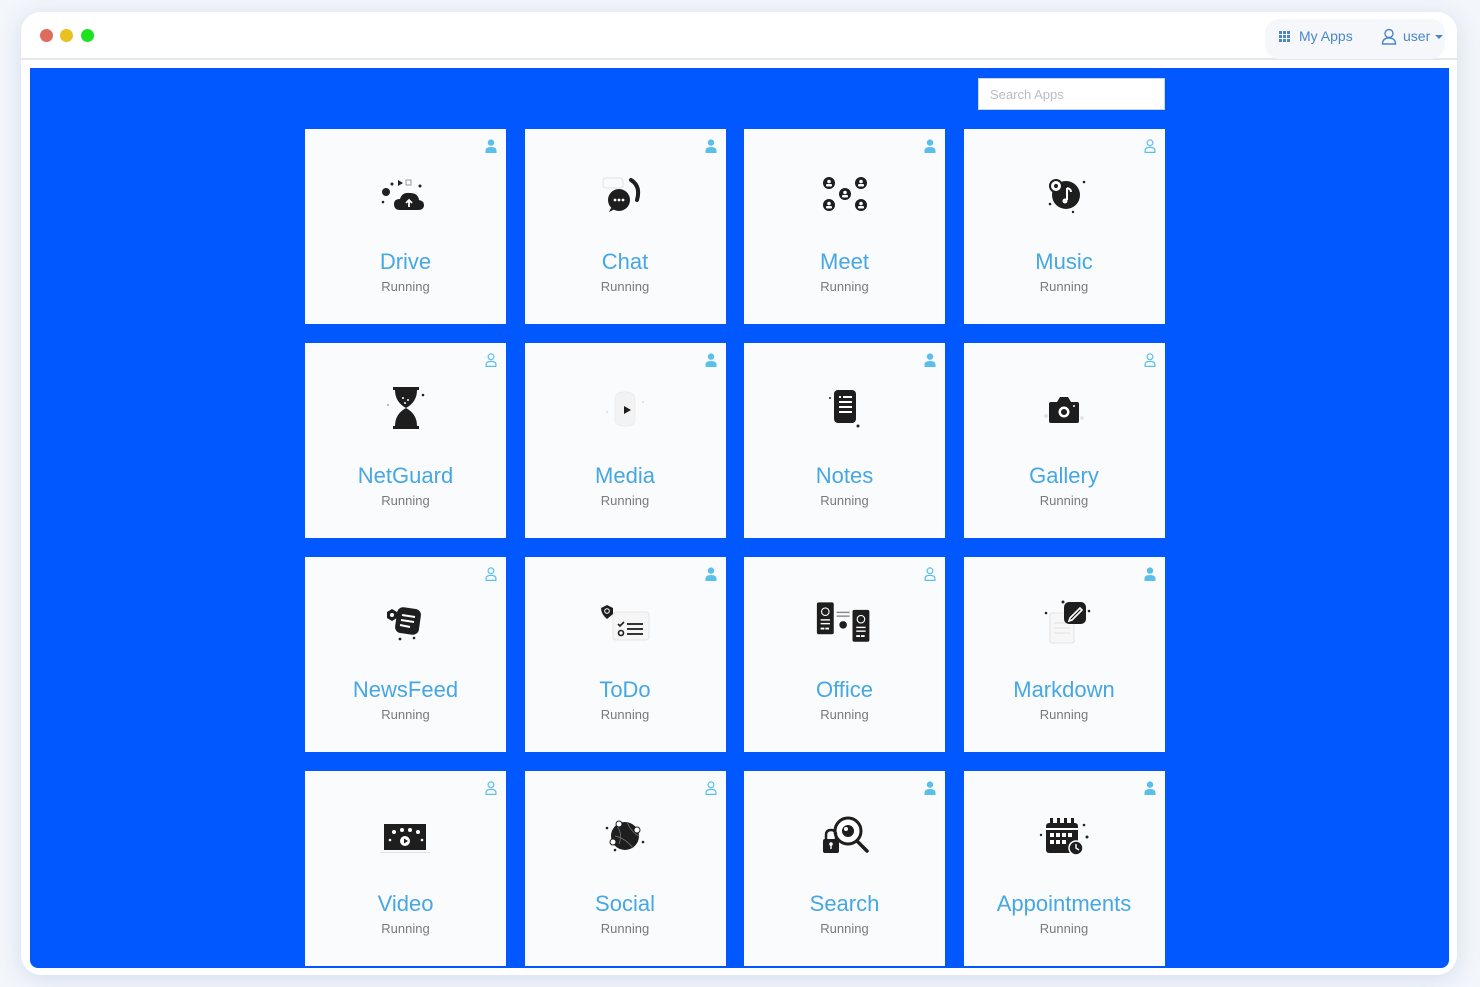 The image size is (1480, 987). Describe the element at coordinates (739, 36) in the screenshot. I see `title-bar` at that location.